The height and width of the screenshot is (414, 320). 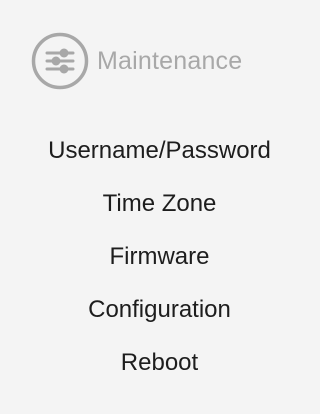 What do you see at coordinates (170, 60) in the screenshot?
I see `section-title: Maintenance` at bounding box center [170, 60].